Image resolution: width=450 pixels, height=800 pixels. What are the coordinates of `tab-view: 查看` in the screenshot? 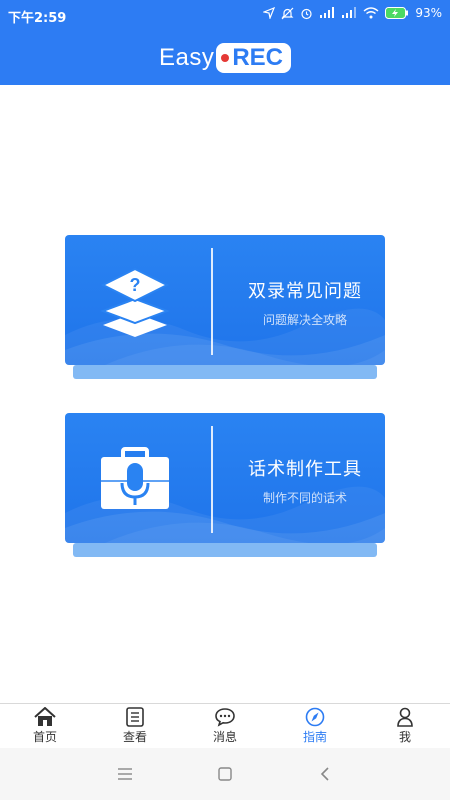 It's located at (135, 726).